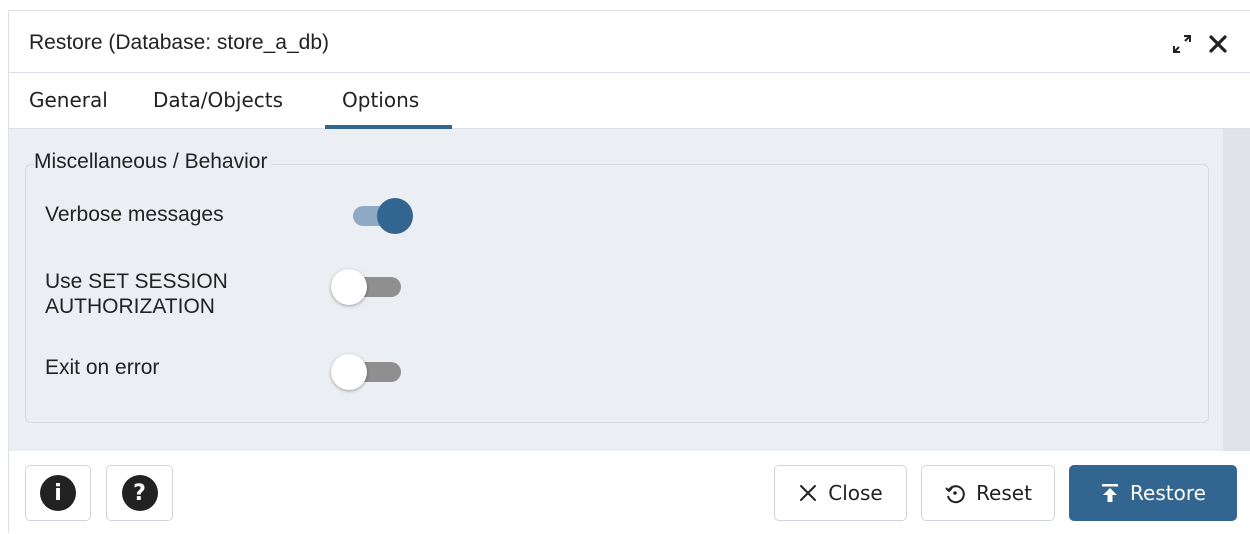 Image resolution: width=1250 pixels, height=534 pixels. Describe the element at coordinates (153, 162) in the screenshot. I see `fieldset-legend: Miscellaneous / Behavior` at that location.